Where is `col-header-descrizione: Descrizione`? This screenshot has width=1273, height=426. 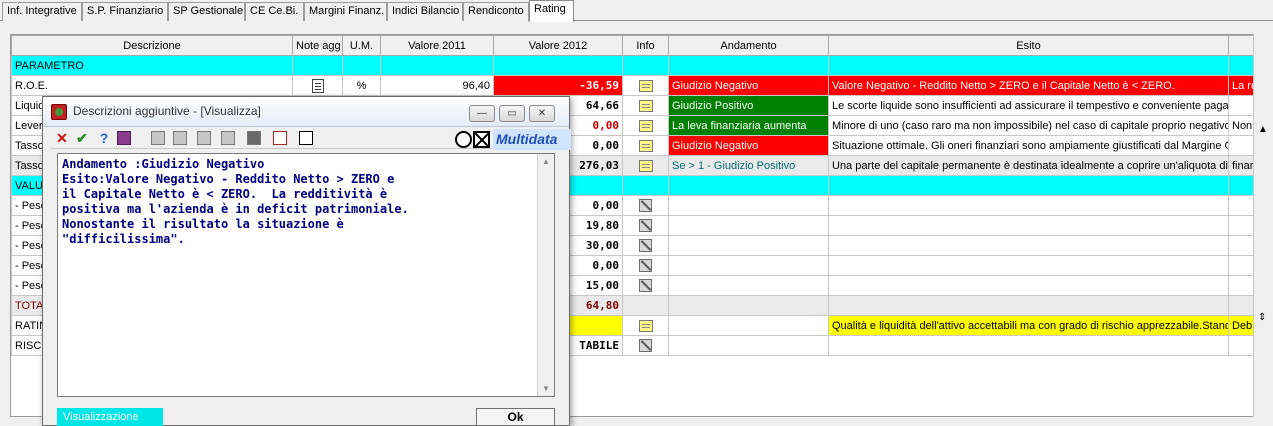 col-header-descrizione: Descrizione is located at coordinates (152, 45).